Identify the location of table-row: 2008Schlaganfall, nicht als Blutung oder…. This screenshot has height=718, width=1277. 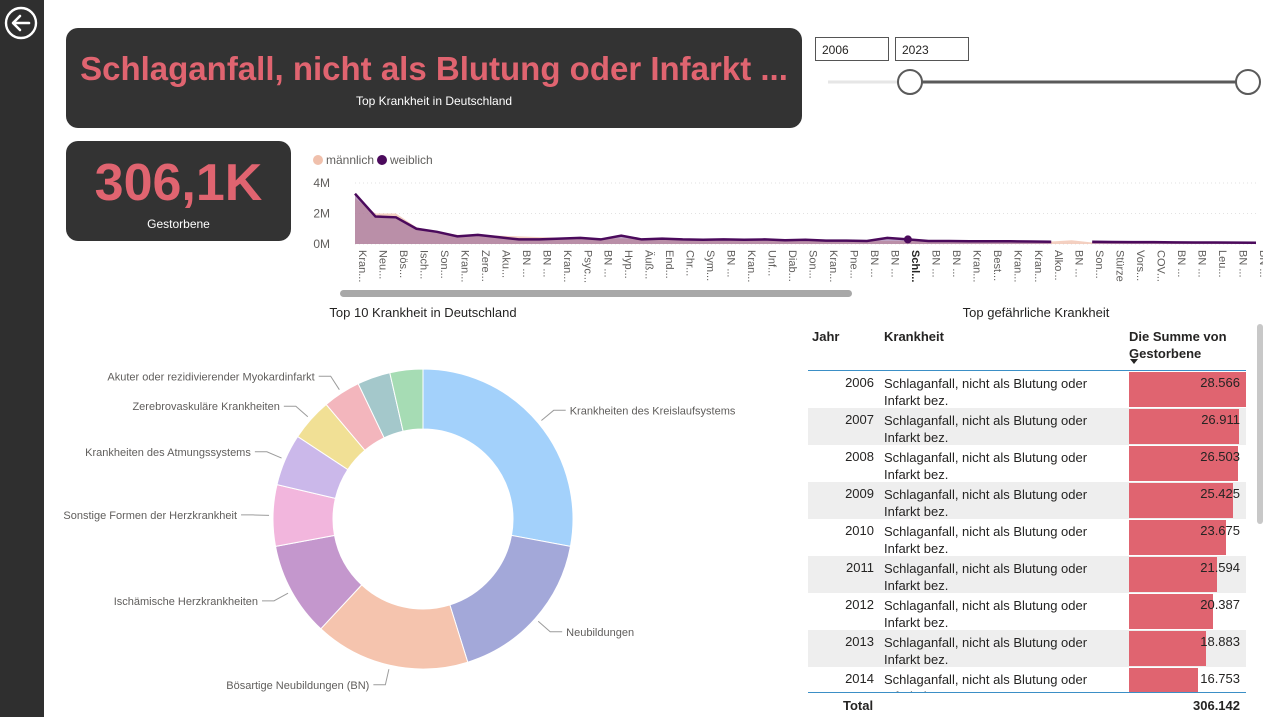
(1027, 463).